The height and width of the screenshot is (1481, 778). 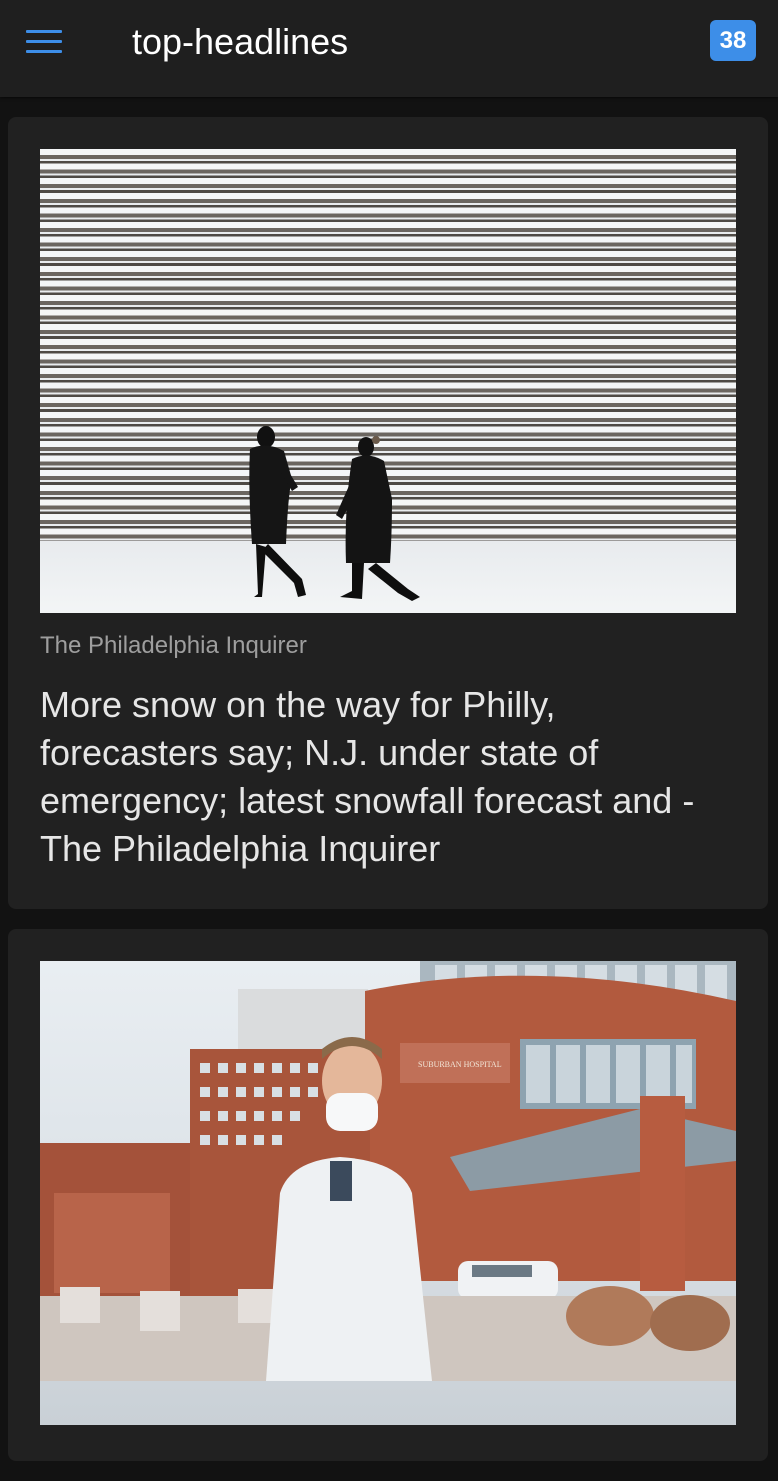 What do you see at coordinates (389, 48) in the screenshot?
I see `app-bar: top-headlines 38` at bounding box center [389, 48].